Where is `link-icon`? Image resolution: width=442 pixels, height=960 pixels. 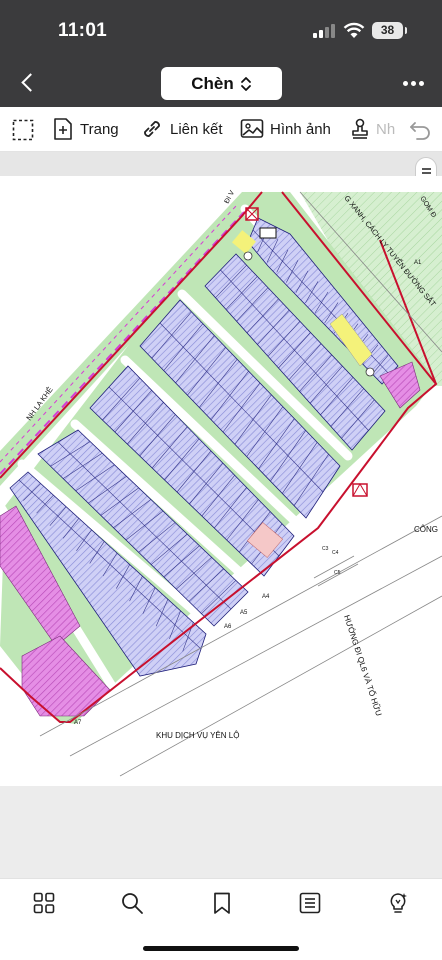
link-icon is located at coordinates (152, 129).